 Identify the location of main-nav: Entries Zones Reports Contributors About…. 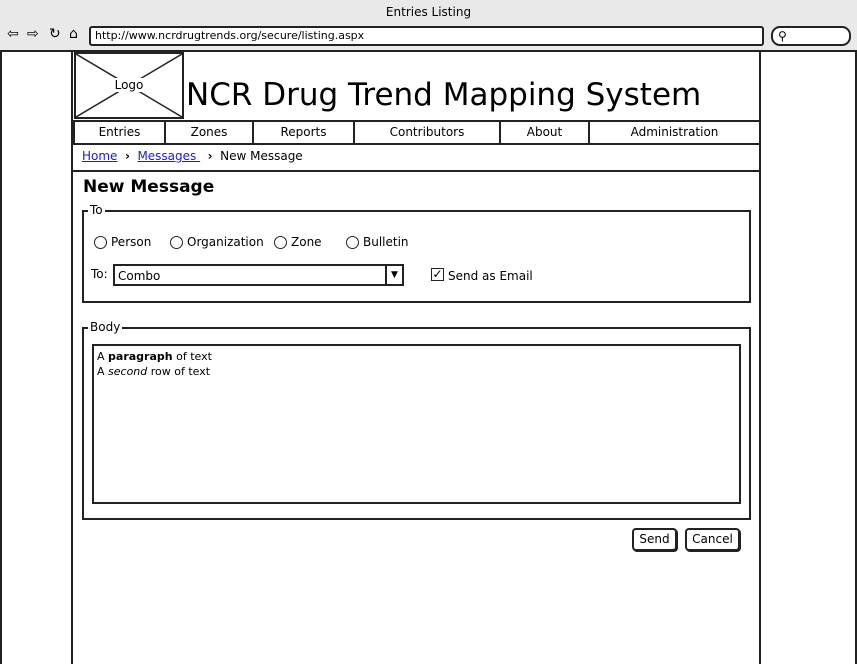
(417, 132).